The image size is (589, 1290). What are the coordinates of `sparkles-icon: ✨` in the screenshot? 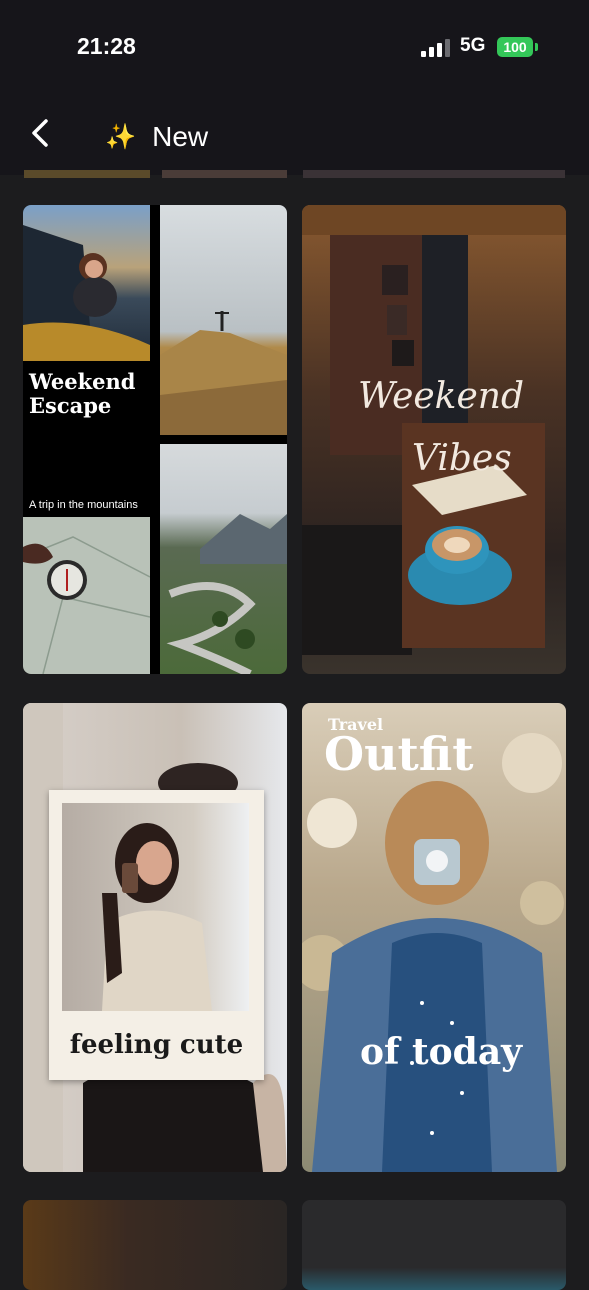 It's located at (121, 136).